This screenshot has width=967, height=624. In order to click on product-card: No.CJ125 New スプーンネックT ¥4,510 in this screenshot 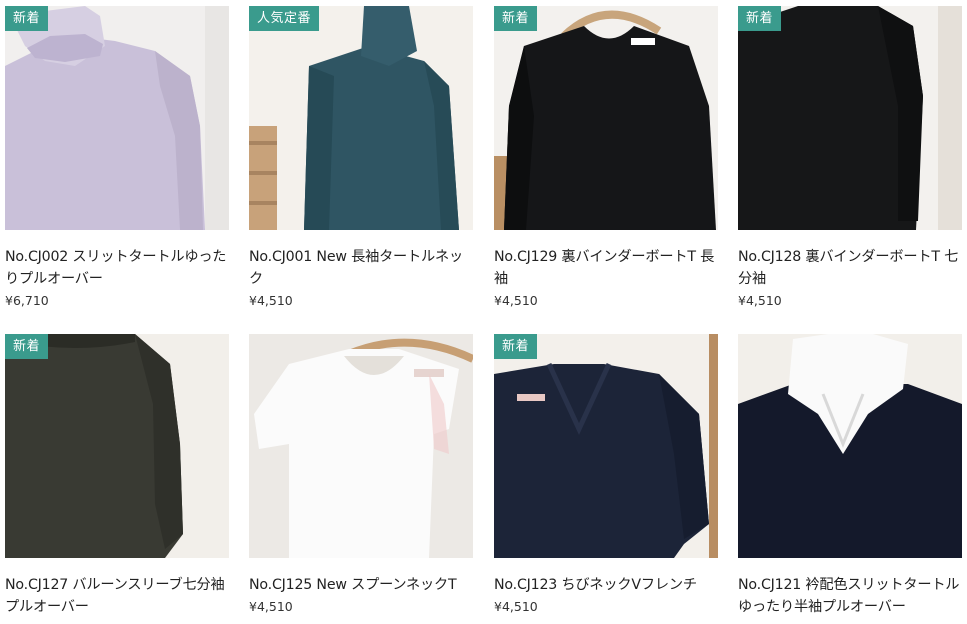, I will do `click(361, 474)`.